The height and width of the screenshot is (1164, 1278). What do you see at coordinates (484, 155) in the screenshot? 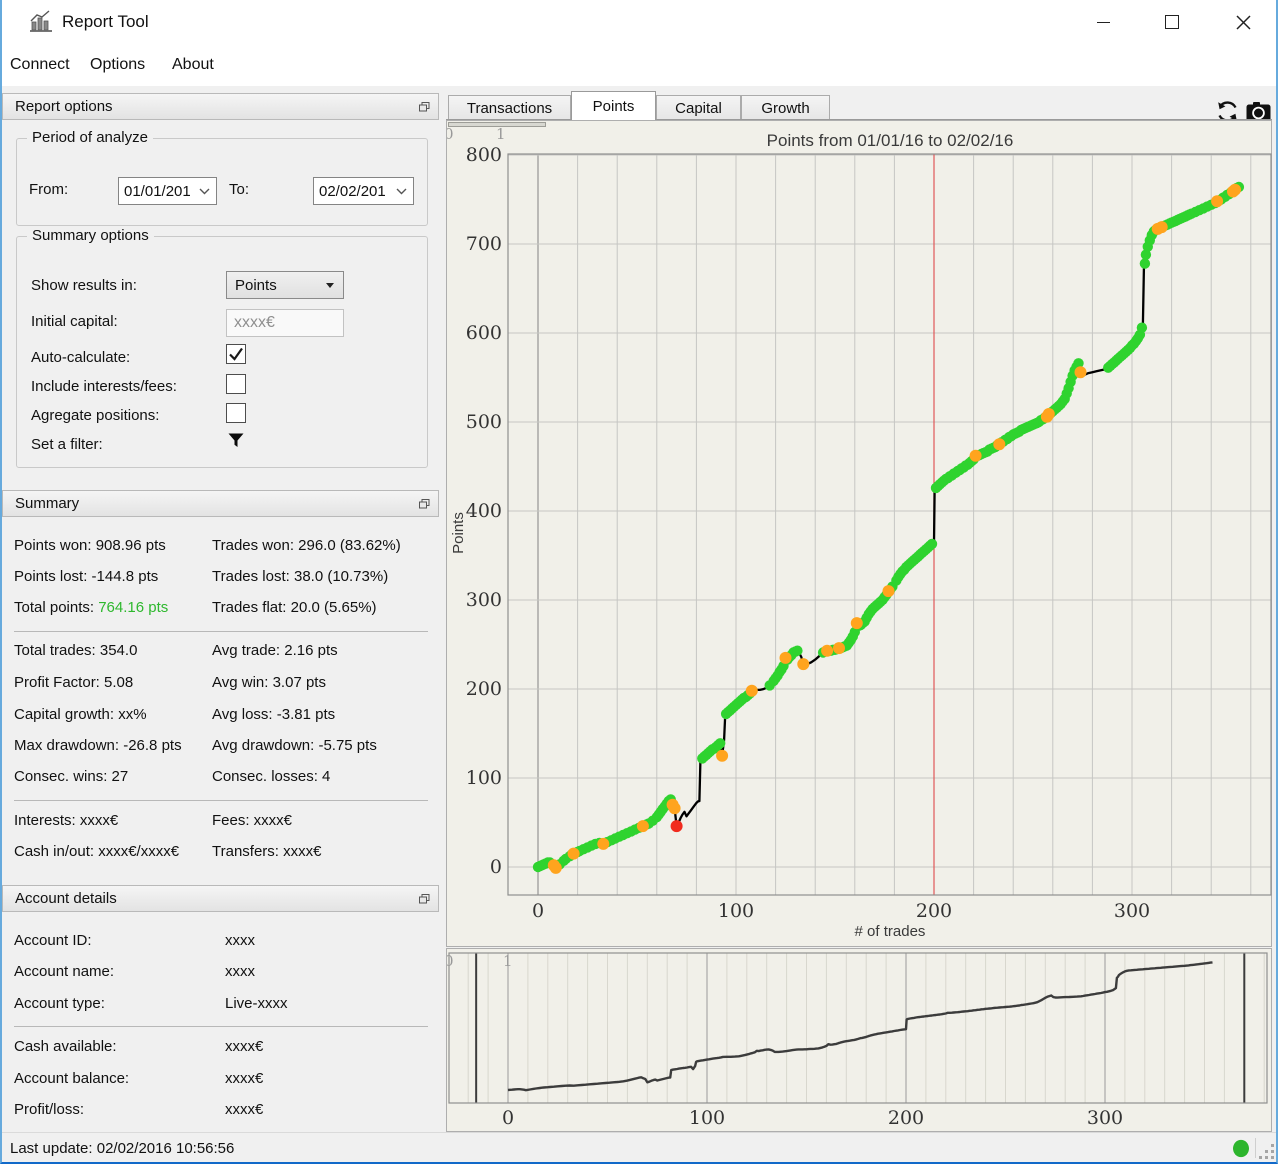
I see `svg-text: 800` at bounding box center [484, 155].